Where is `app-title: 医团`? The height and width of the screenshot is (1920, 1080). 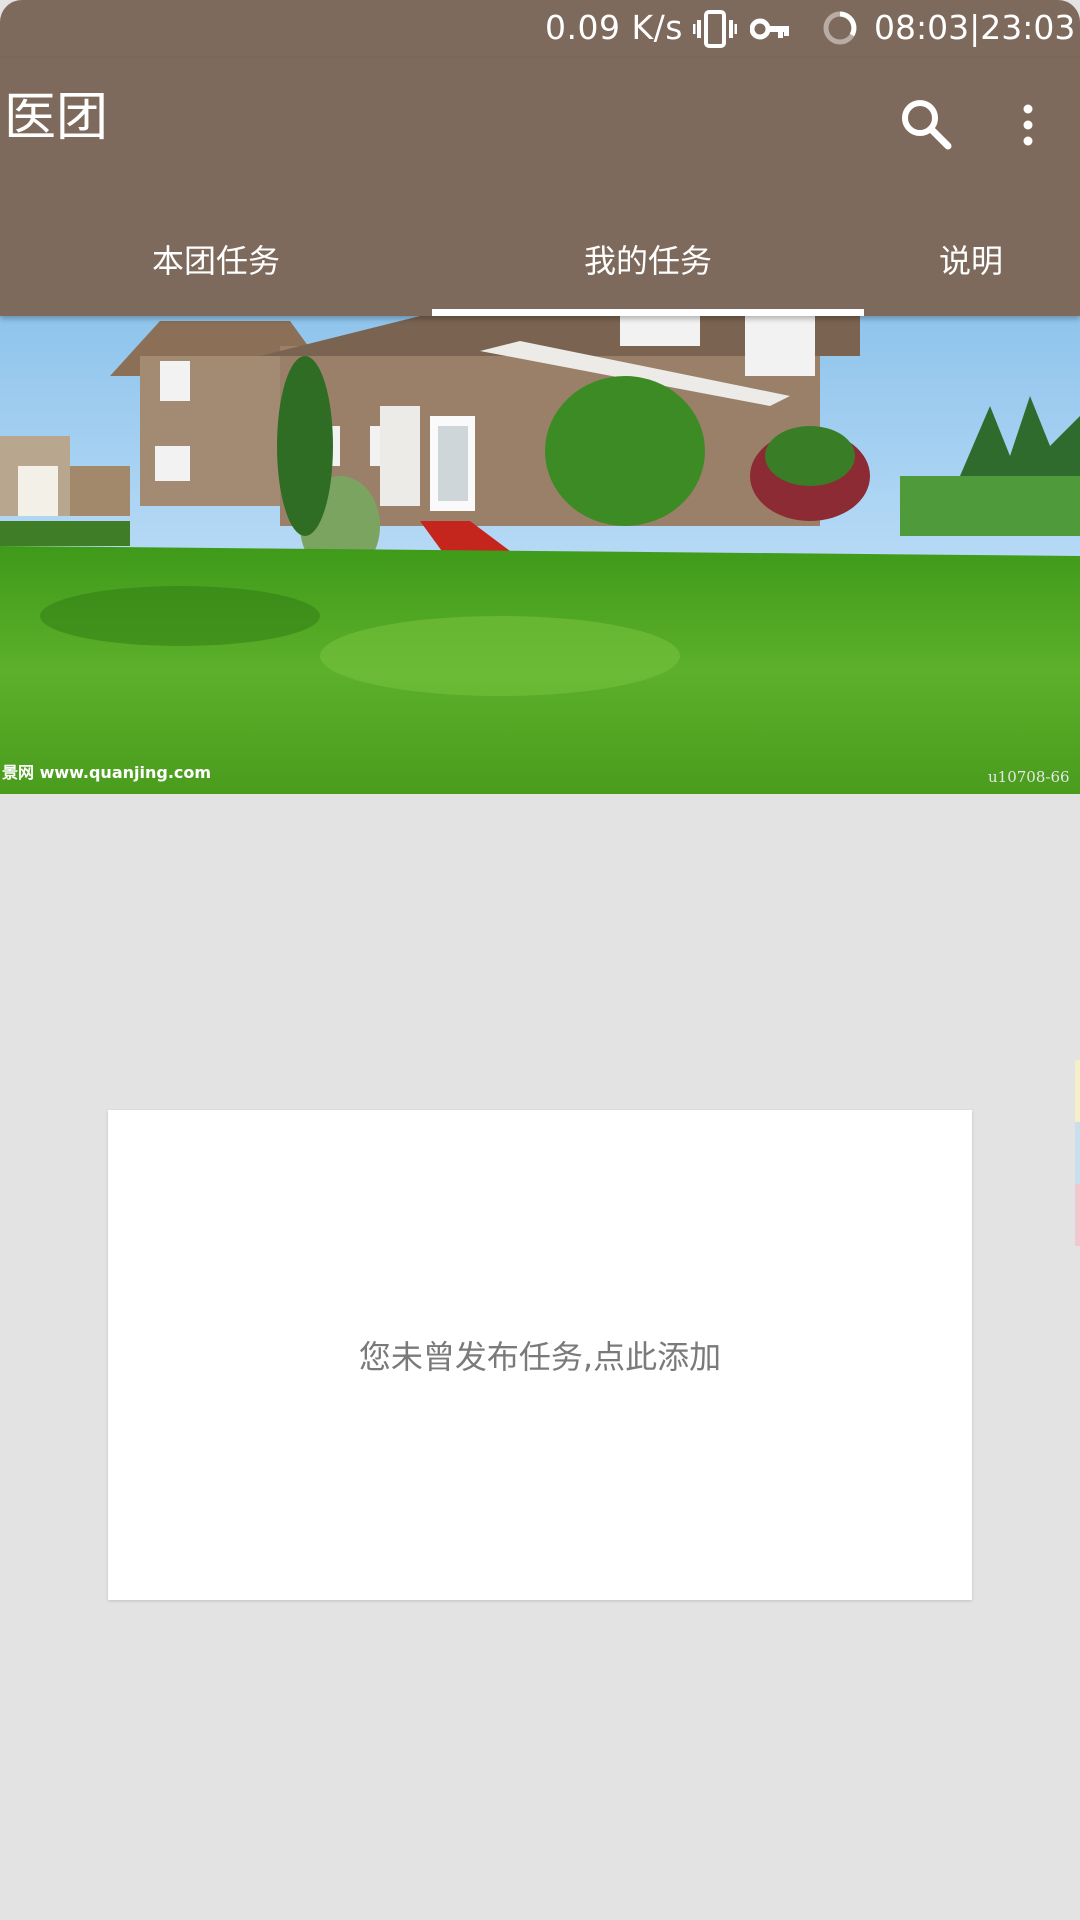
app-title: 医团 is located at coordinates (56, 118).